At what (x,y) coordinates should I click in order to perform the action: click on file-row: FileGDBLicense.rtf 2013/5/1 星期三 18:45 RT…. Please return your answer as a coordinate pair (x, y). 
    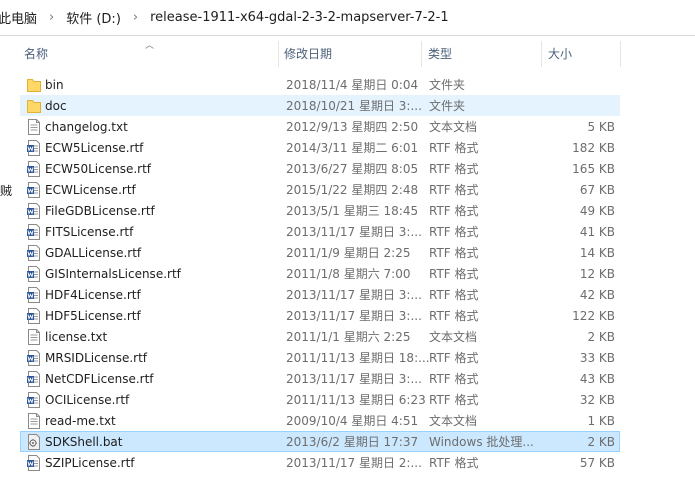
    Looking at the image, I should click on (320, 210).